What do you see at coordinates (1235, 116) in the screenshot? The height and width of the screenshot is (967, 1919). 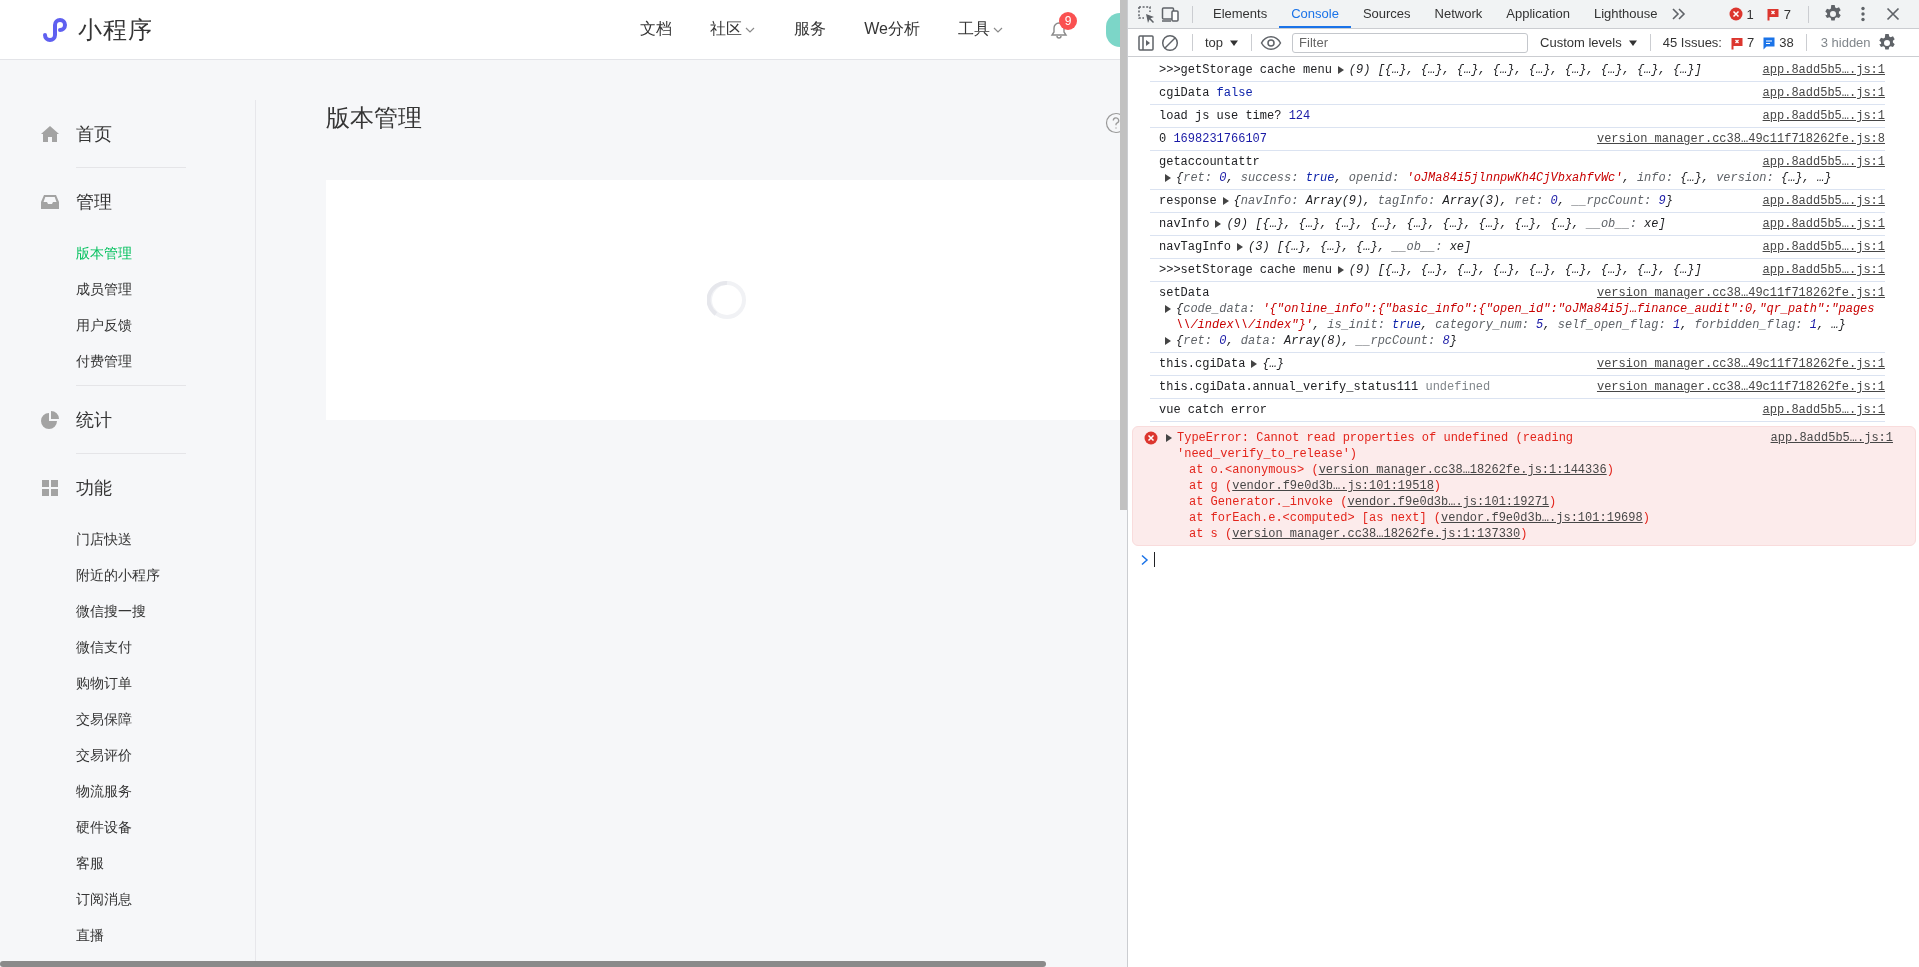 I see `log-text: load js use time? 124` at bounding box center [1235, 116].